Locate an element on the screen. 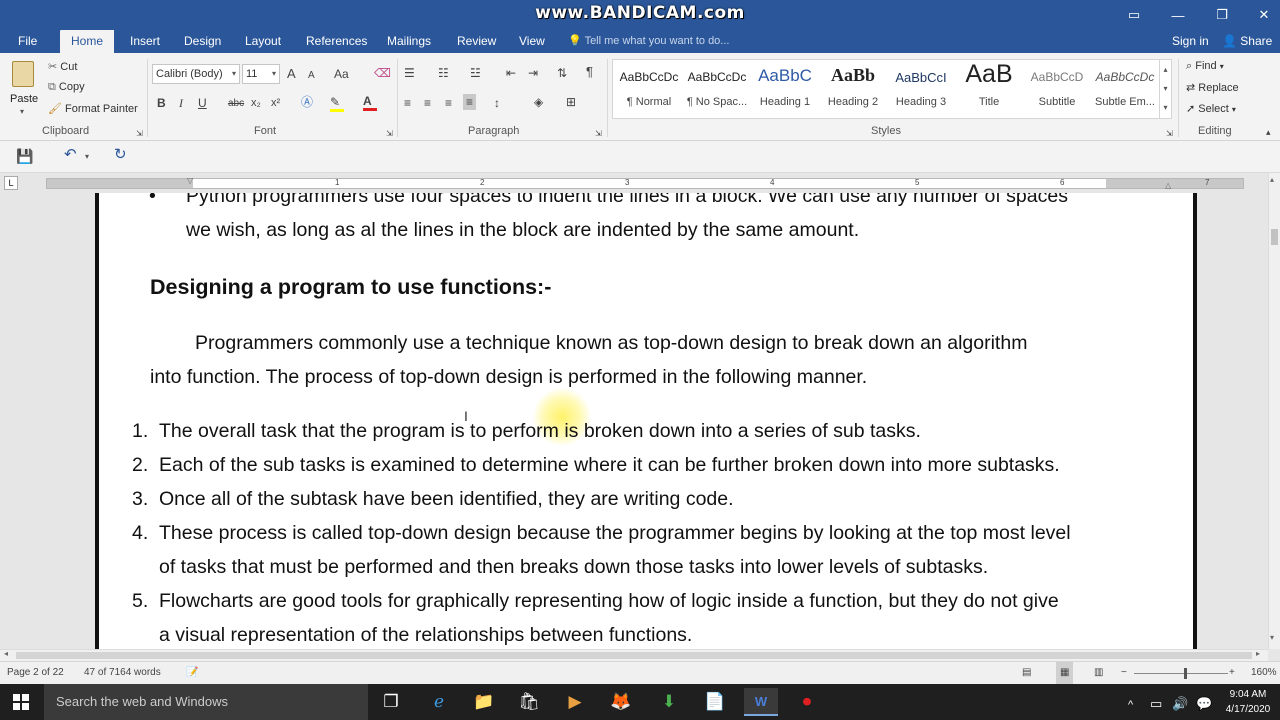 Image resolution: width=1280 pixels, height=720 pixels. horizontal-scrollbar: ◂ ▸ is located at coordinates (634, 655).